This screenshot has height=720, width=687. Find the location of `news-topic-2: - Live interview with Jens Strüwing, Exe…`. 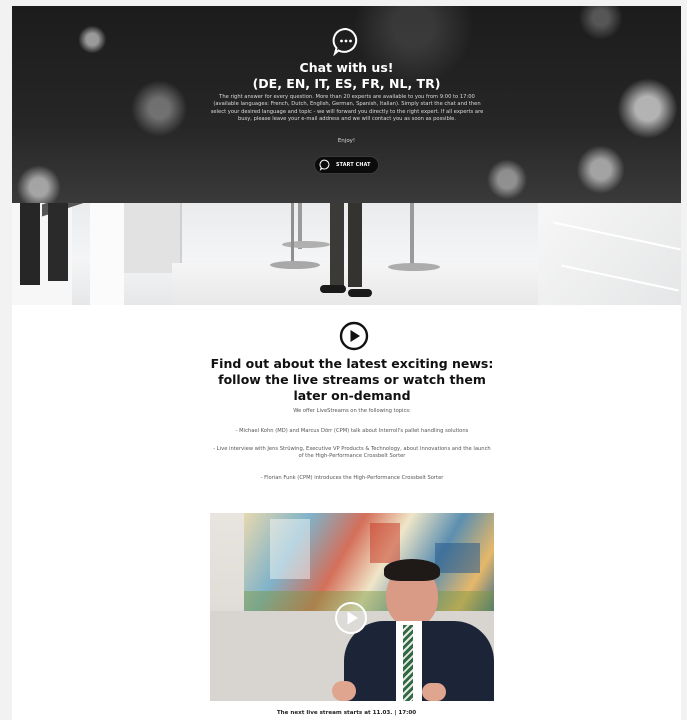

news-topic-2: - Live interview with Jens Strüwing, Exe… is located at coordinates (352, 453).